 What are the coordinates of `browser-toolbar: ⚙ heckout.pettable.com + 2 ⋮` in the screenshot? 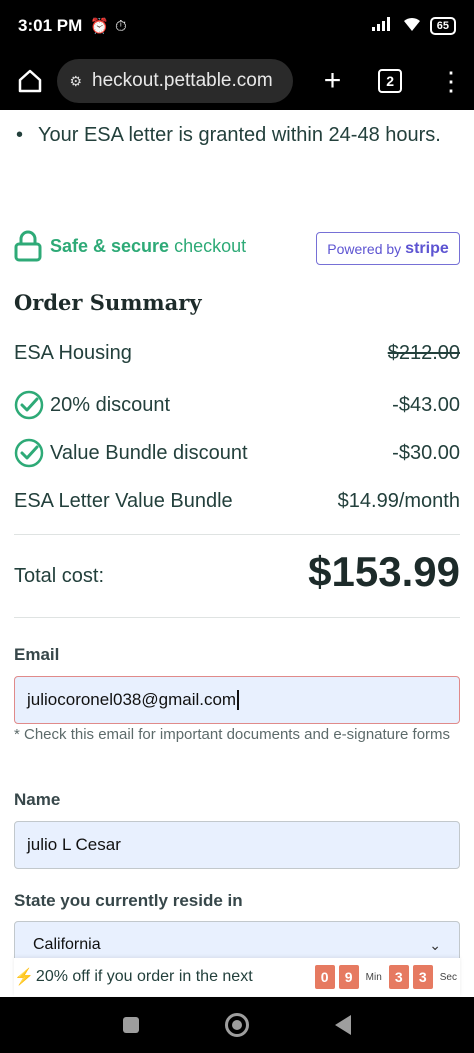 It's located at (237, 81).